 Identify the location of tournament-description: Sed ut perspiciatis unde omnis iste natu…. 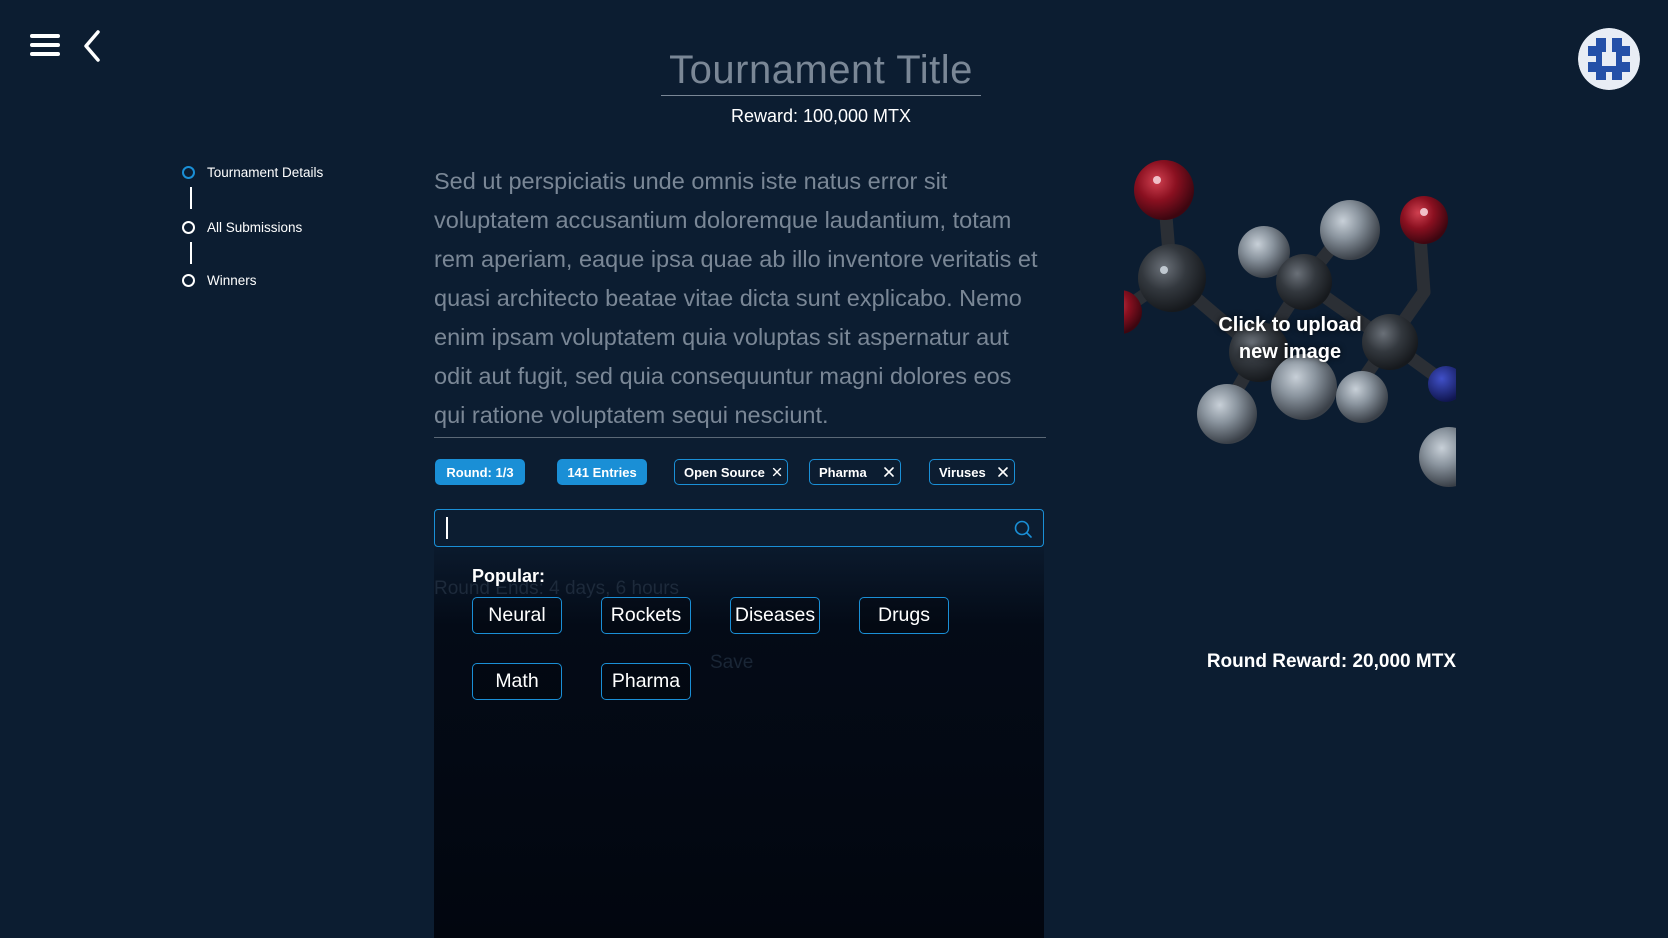
(736, 298).